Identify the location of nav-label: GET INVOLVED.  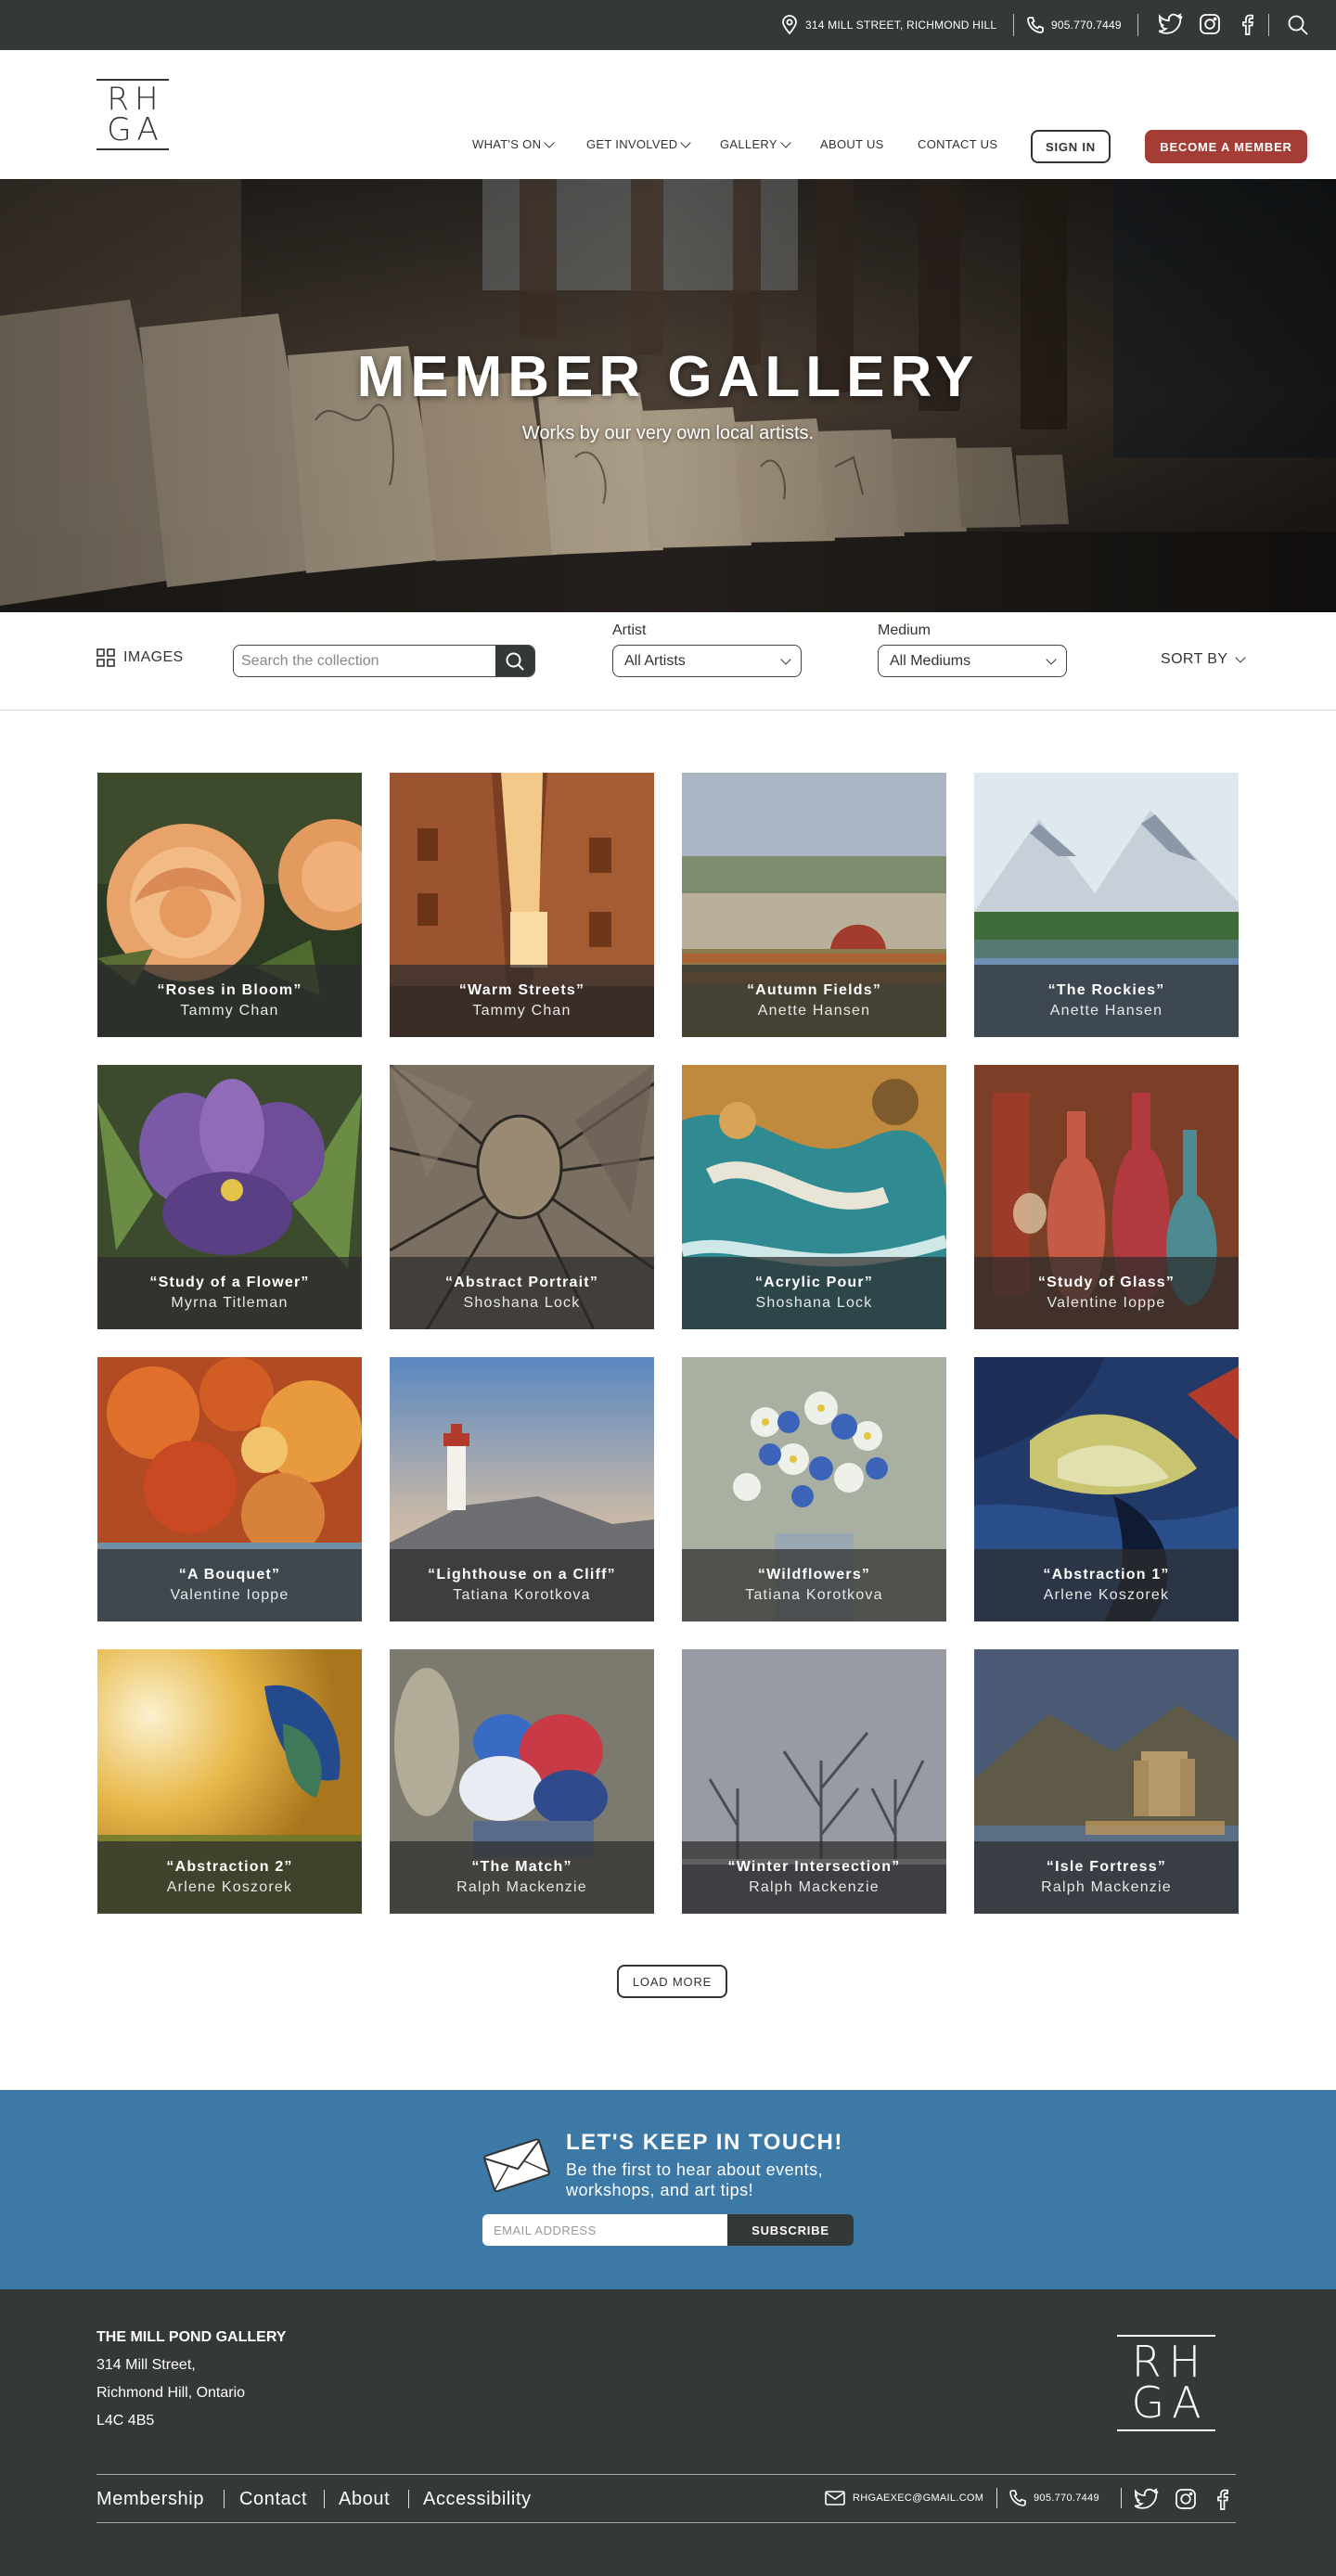
(632, 144).